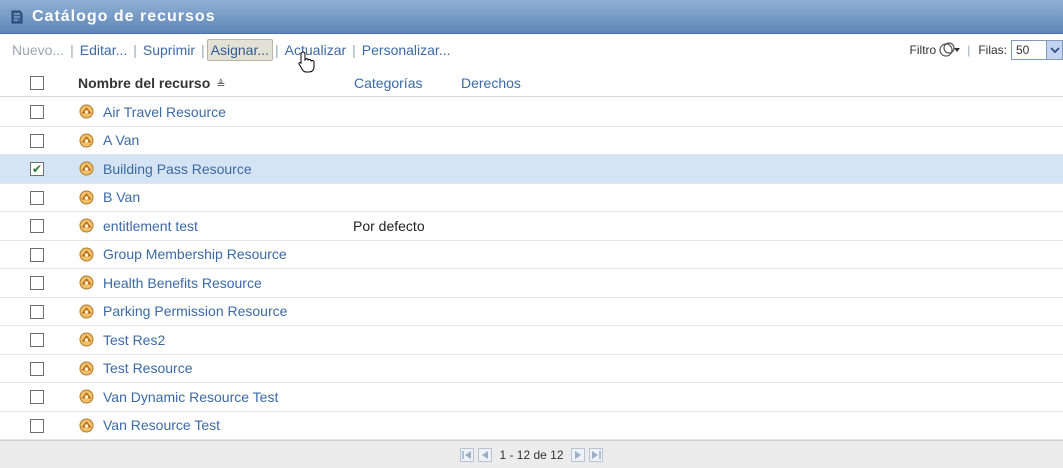 This screenshot has width=1063, height=468. Describe the element at coordinates (531, 312) in the screenshot. I see `table-row: Parking Permission Resource` at that location.